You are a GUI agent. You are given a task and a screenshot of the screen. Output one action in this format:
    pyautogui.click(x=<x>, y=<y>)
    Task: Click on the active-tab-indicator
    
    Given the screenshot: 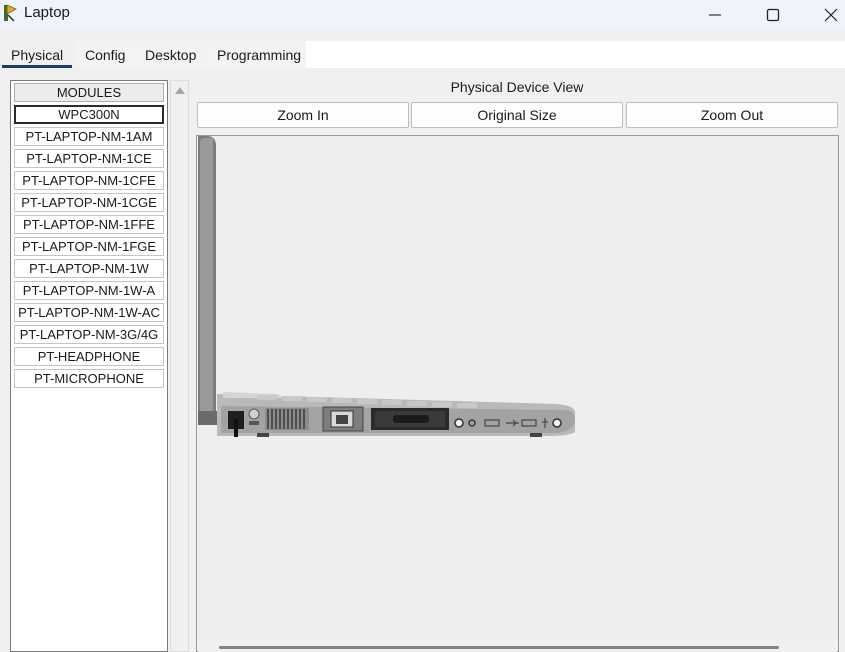 What is the action you would take?
    pyautogui.click(x=37, y=66)
    